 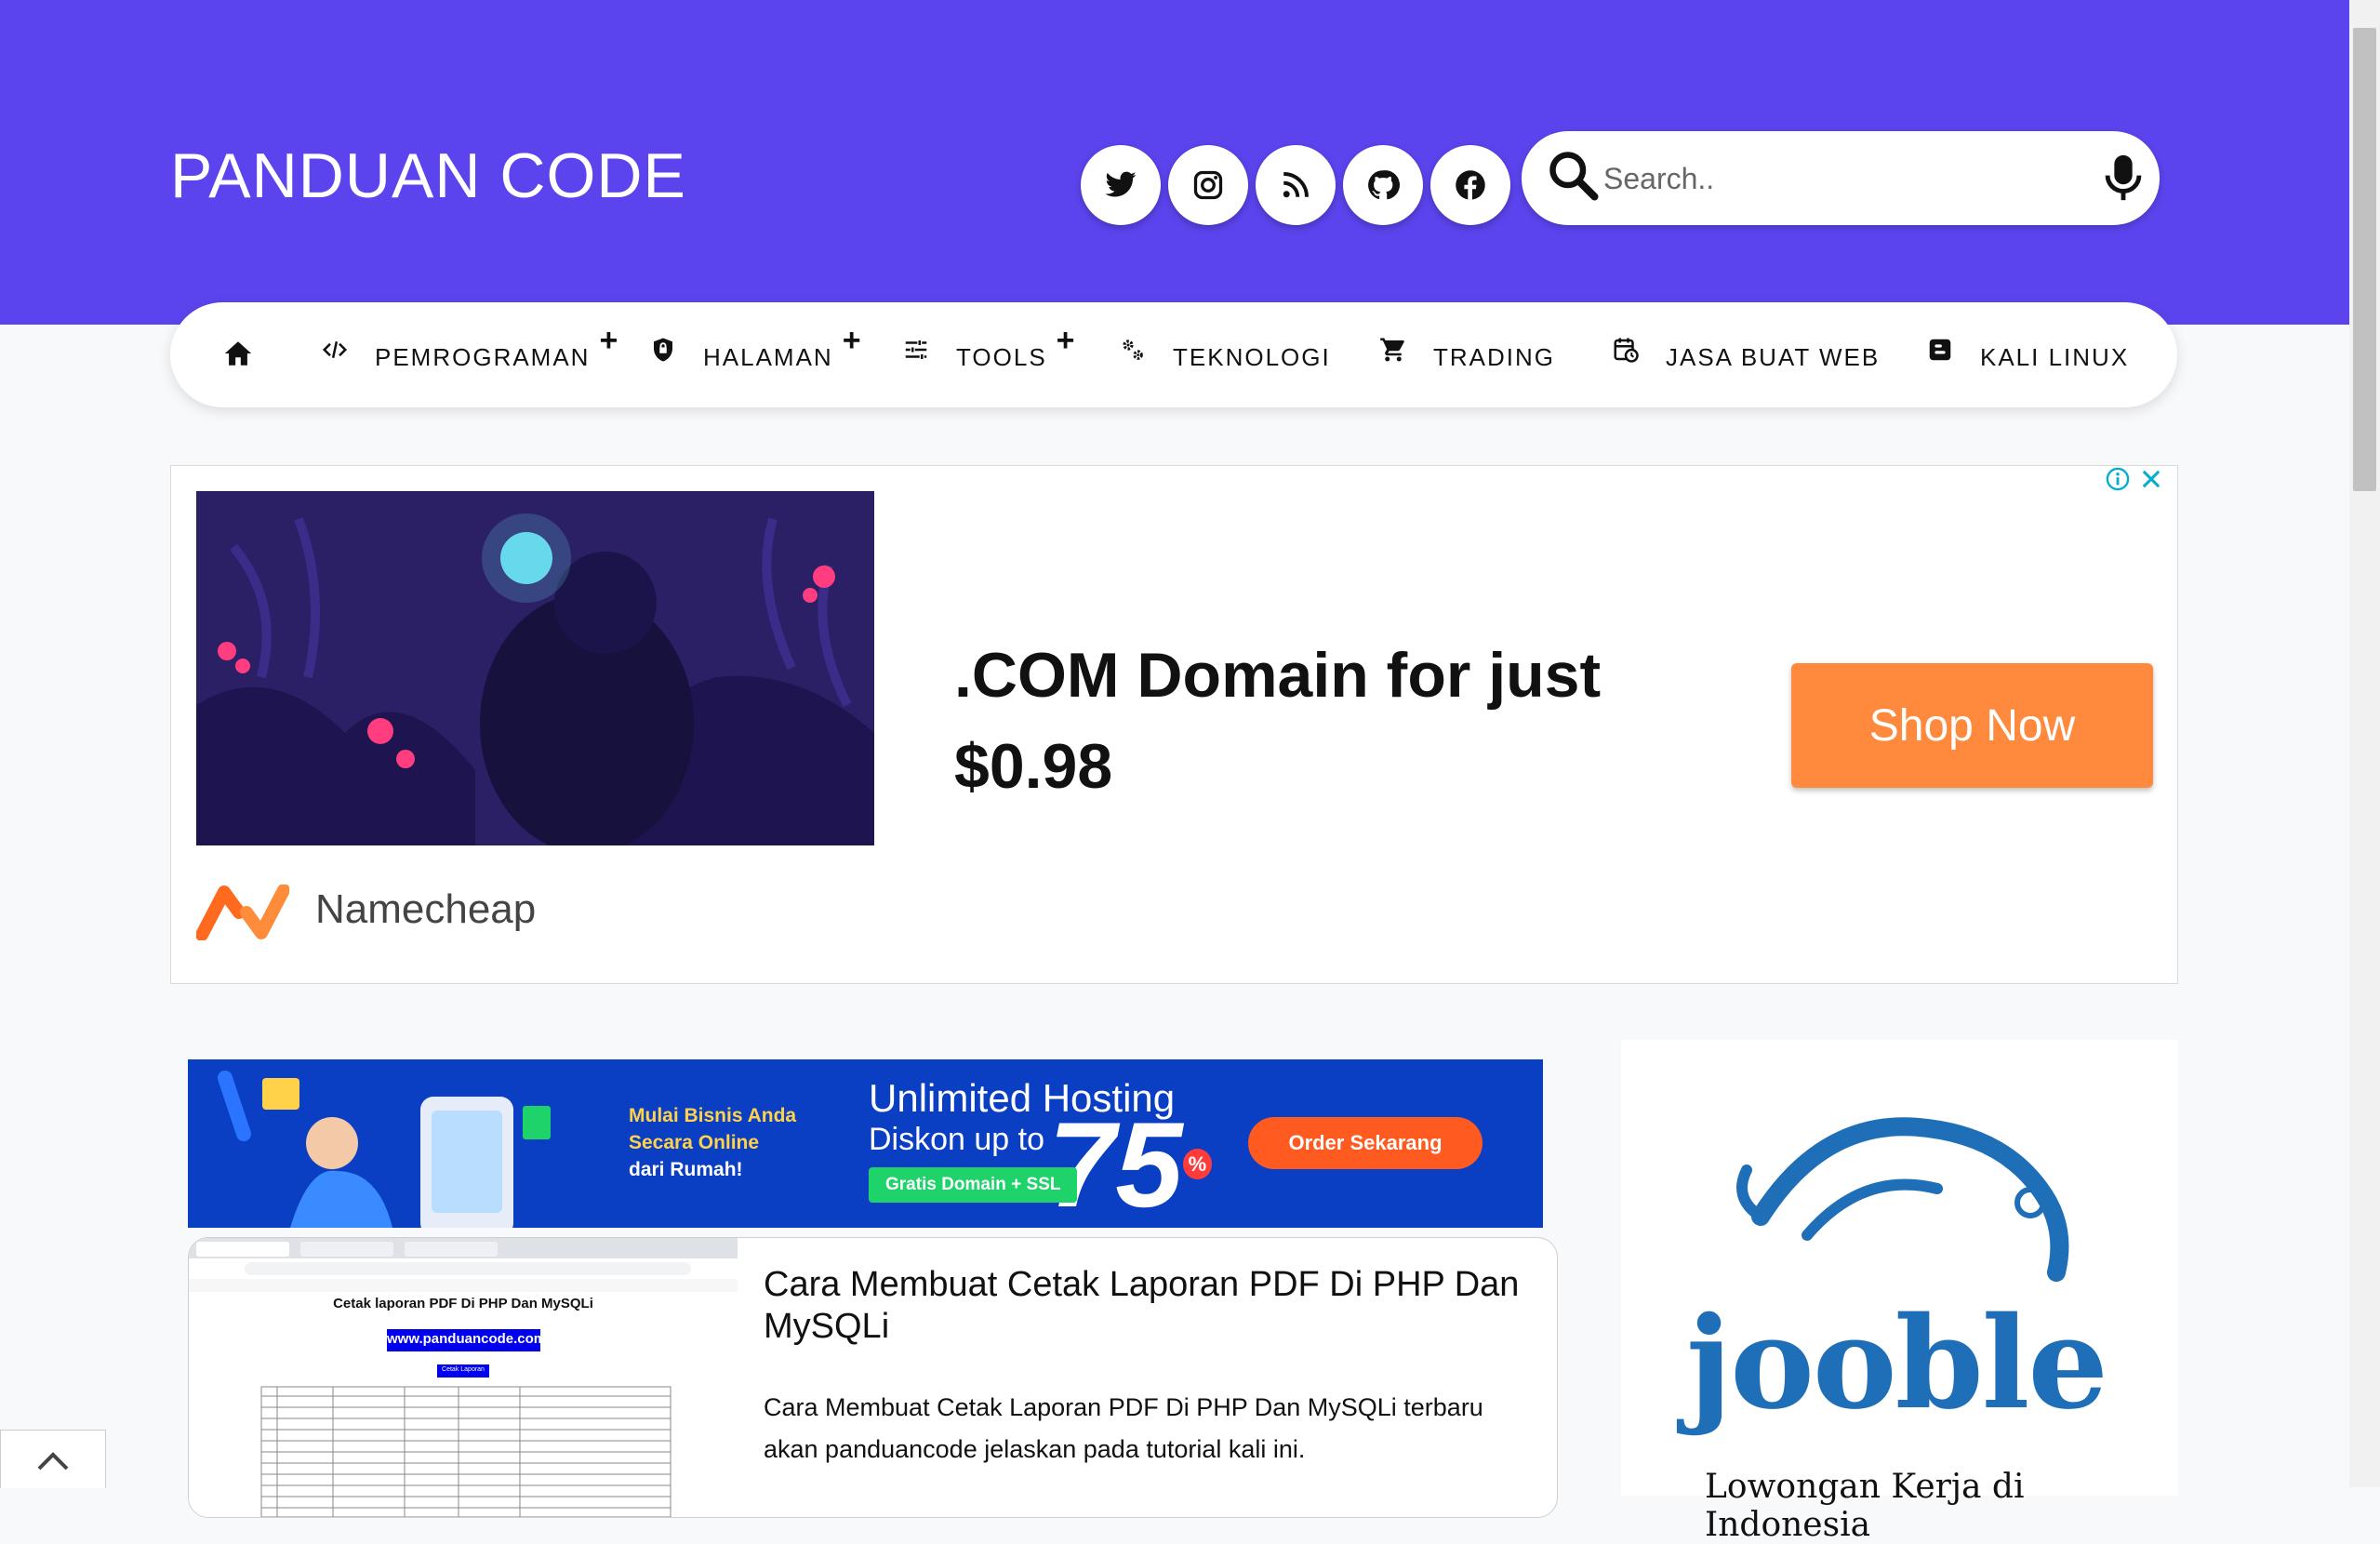 I want to click on instagram-icon, so click(x=1208, y=185).